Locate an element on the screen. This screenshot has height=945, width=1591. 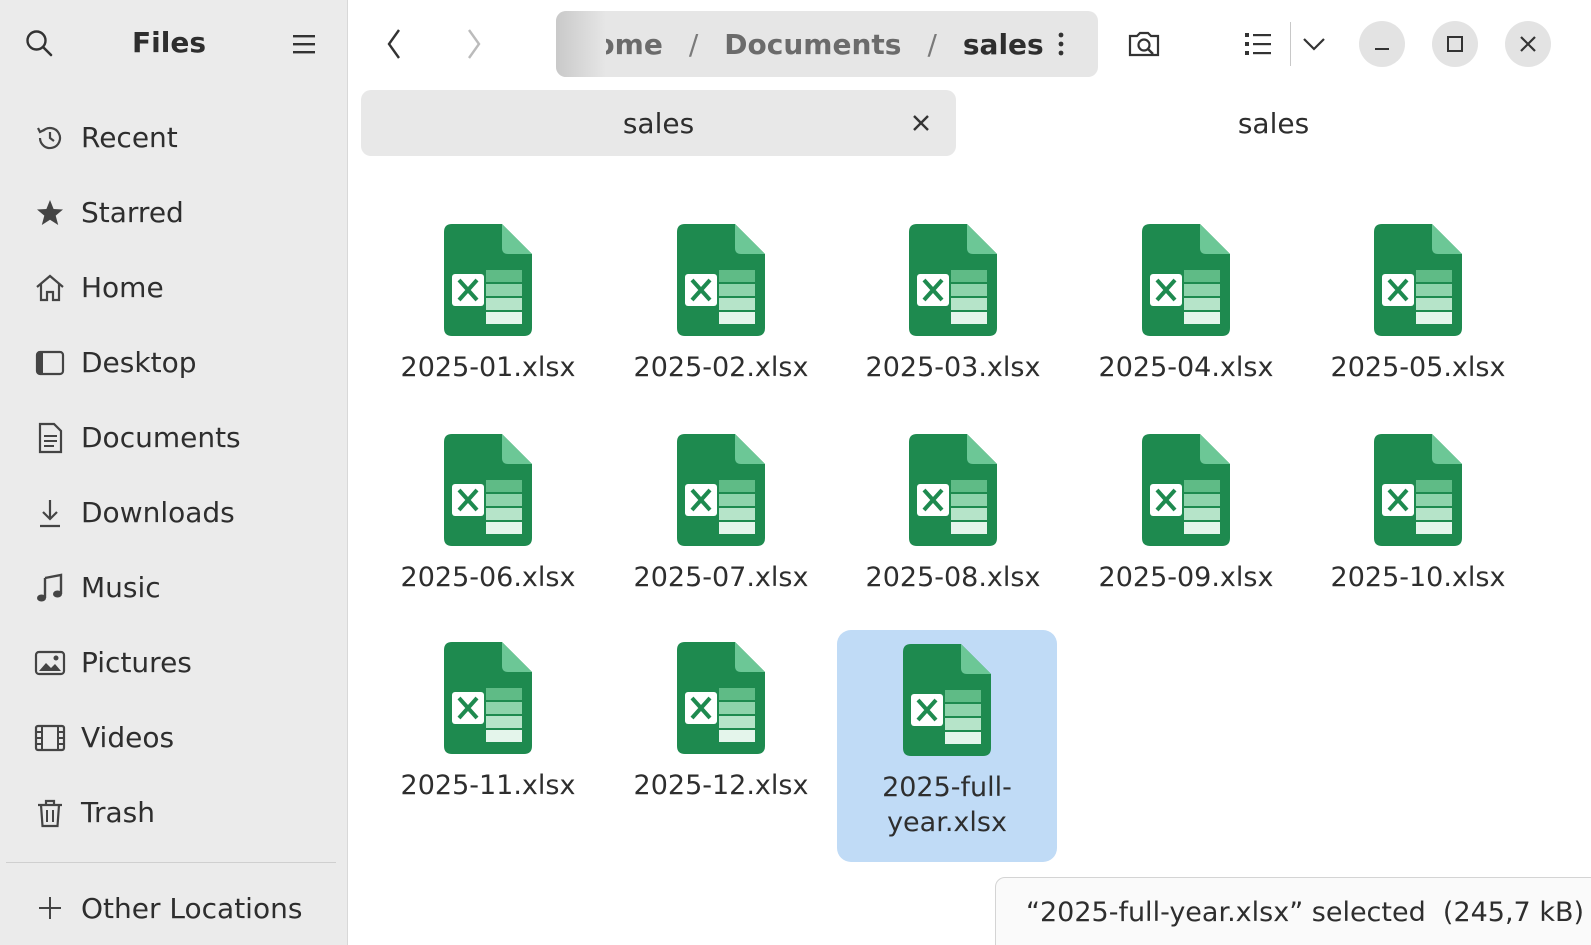
hamburger-icon is located at coordinates (304, 44).